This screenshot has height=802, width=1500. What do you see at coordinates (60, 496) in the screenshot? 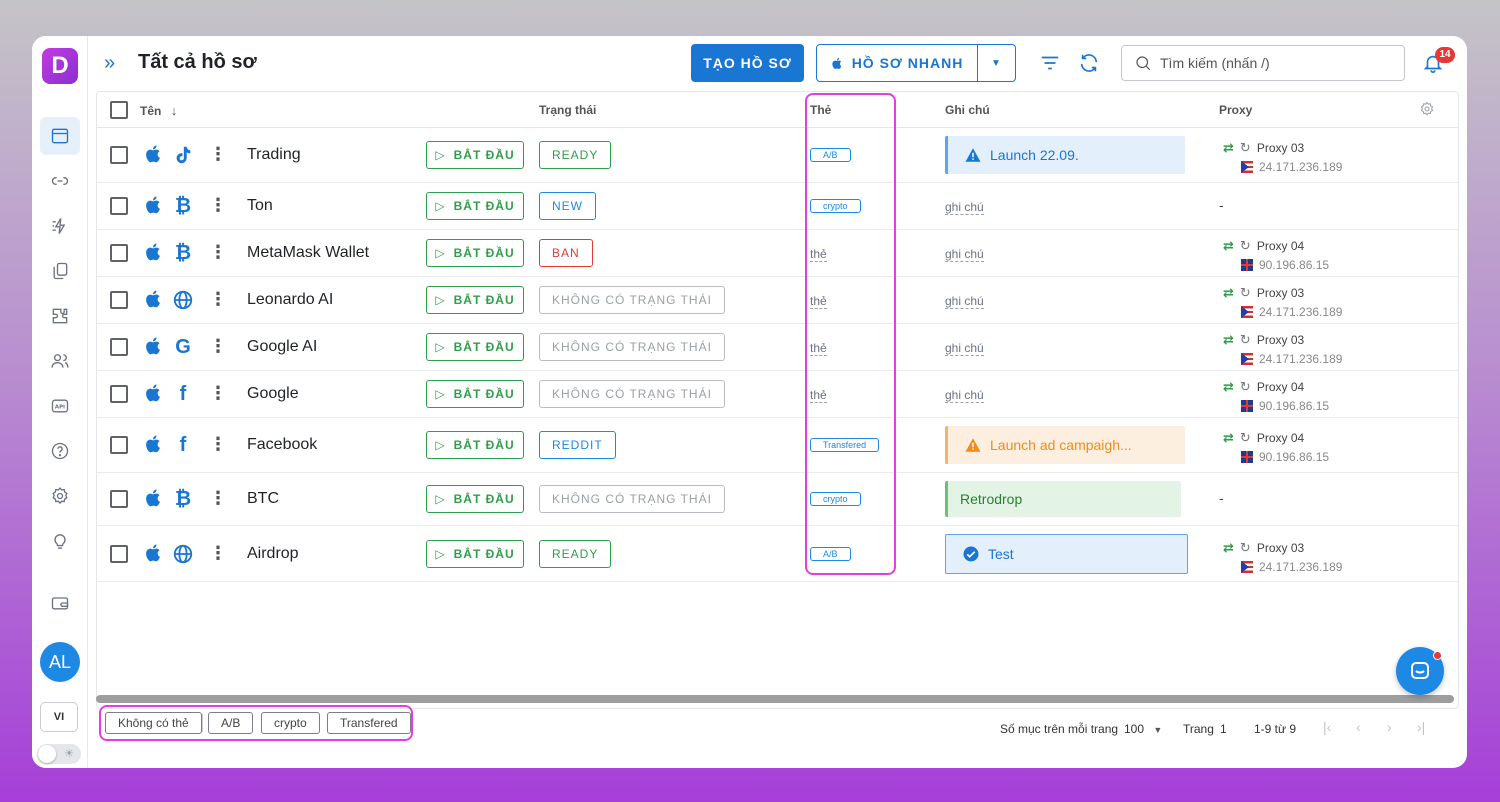
I see `sidebar-item-settings` at bounding box center [60, 496].